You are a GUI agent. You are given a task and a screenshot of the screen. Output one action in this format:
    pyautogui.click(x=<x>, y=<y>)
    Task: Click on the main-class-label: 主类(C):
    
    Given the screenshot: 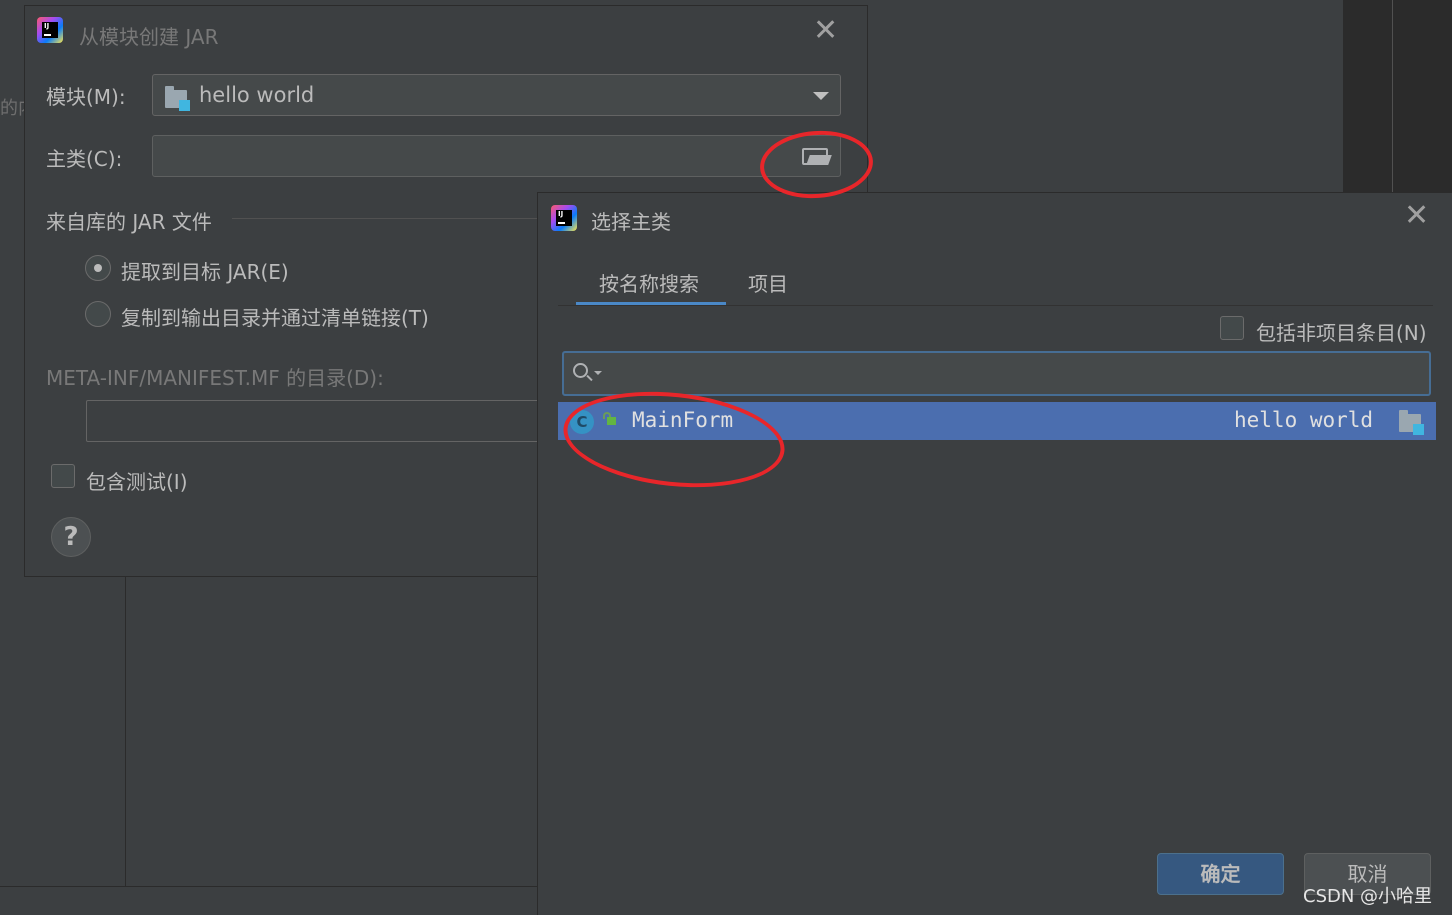 What is the action you would take?
    pyautogui.click(x=84, y=159)
    